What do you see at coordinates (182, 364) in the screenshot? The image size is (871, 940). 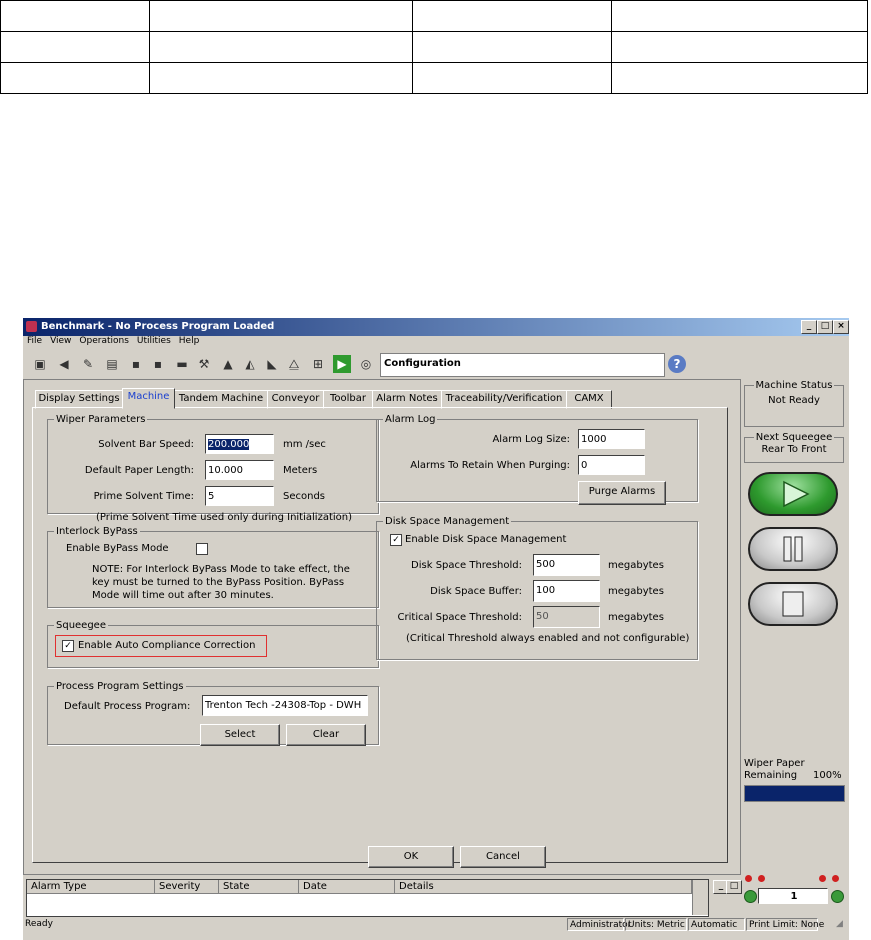 I see `print-icon: ▬` at bounding box center [182, 364].